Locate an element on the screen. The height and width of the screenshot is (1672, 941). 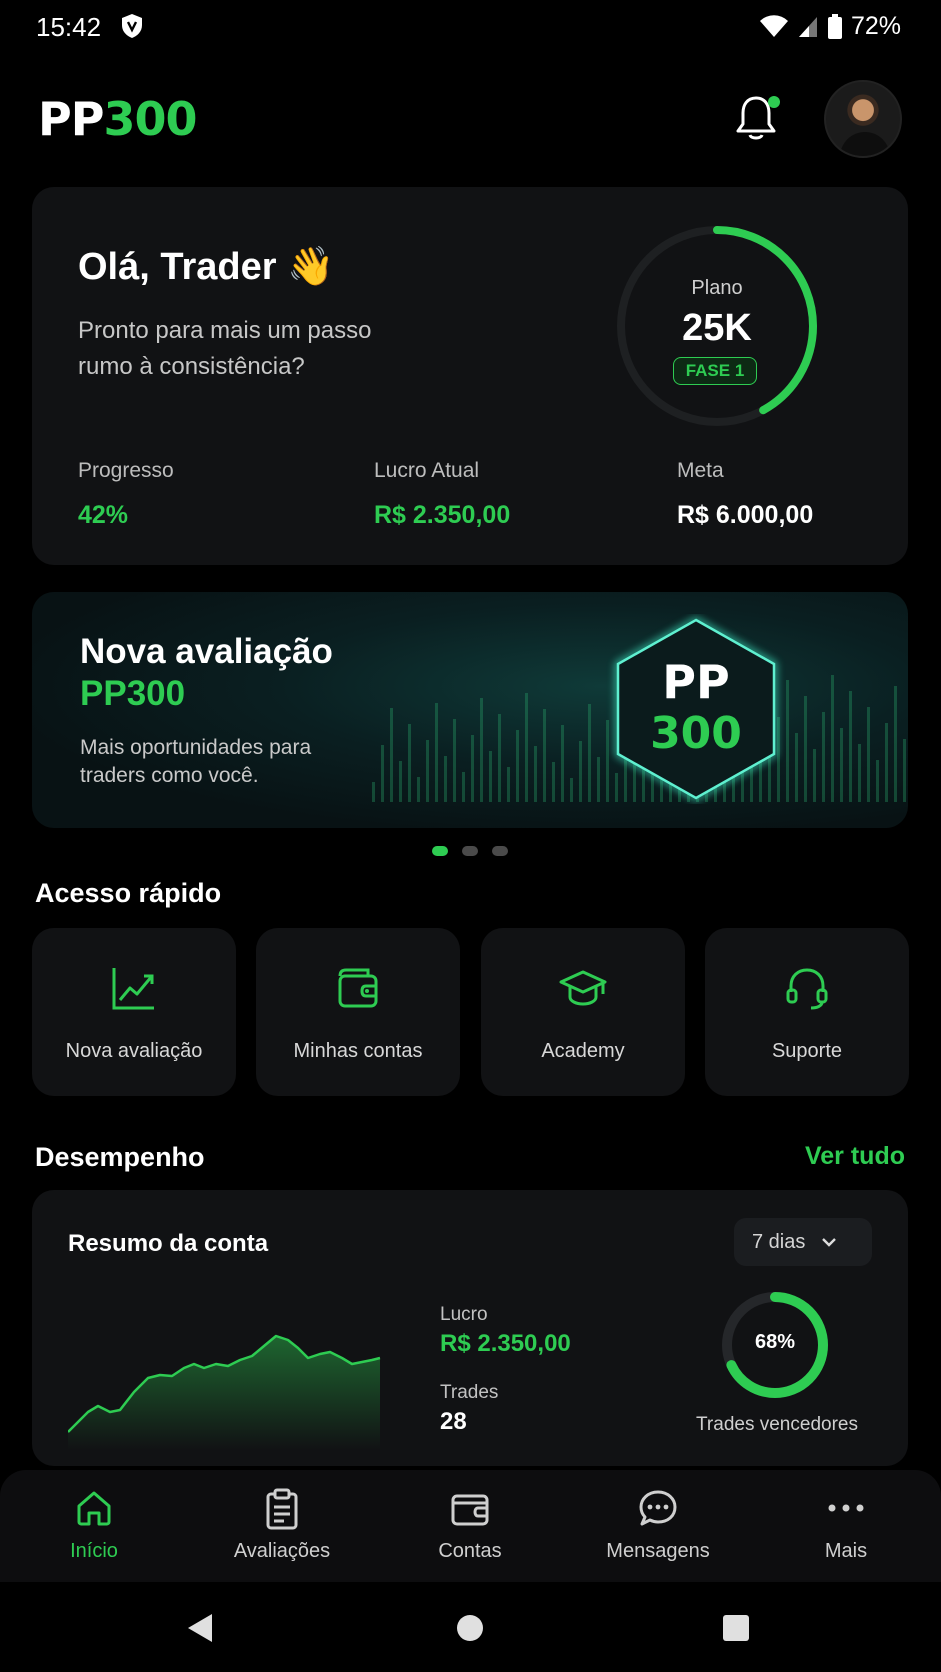
quick-label: Academy is located at coordinates (583, 1051).